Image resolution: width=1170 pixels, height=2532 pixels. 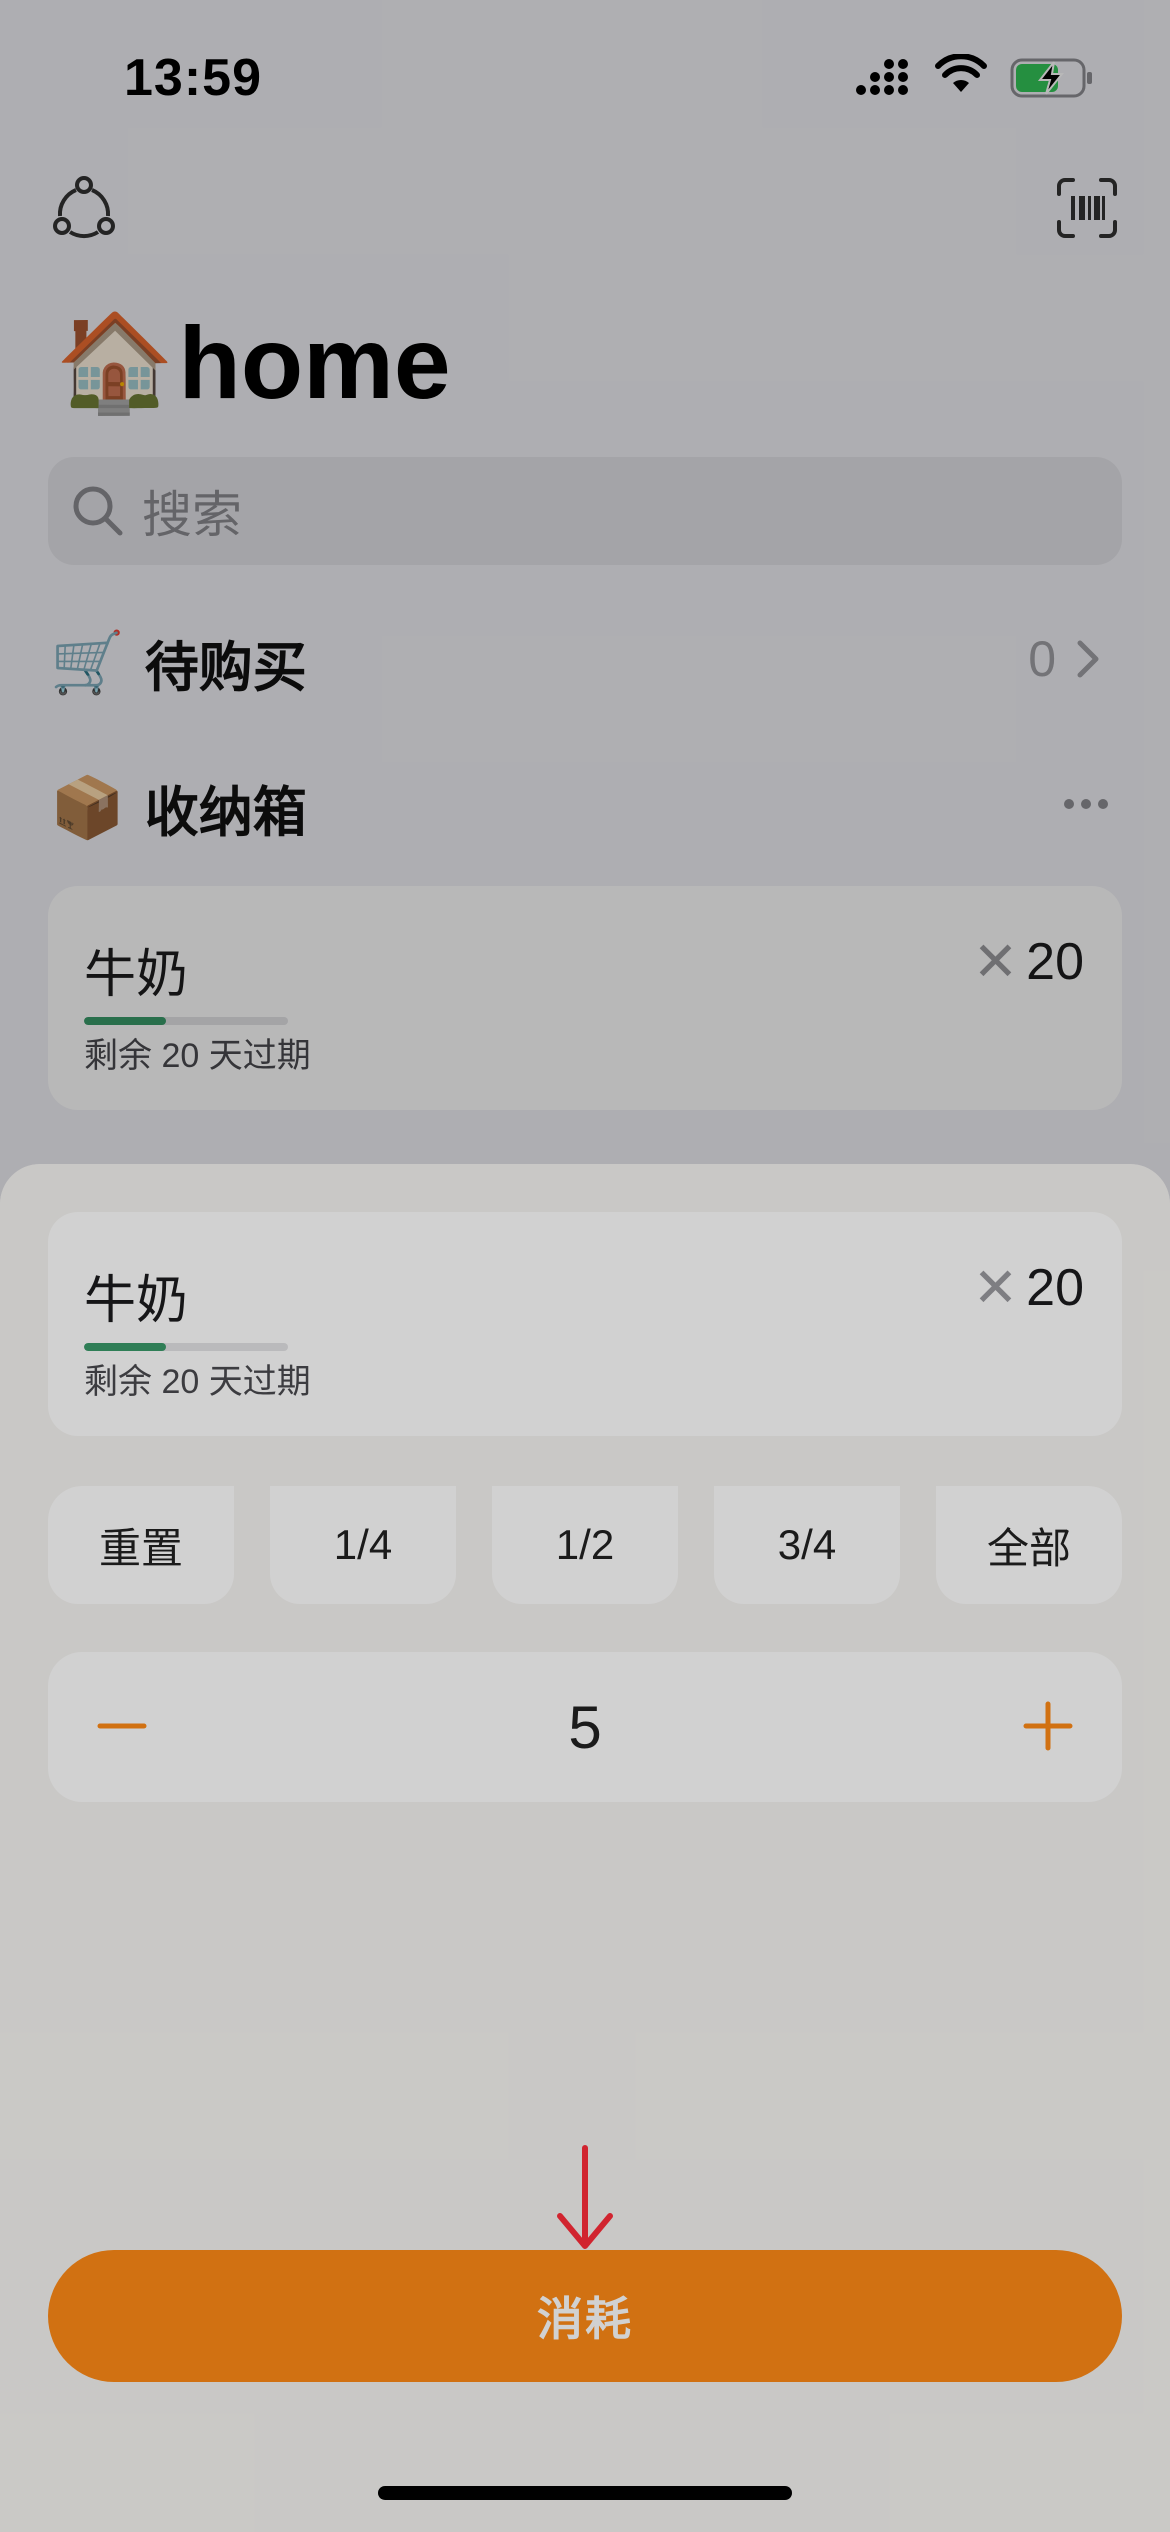 What do you see at coordinates (1055, 1287) in the screenshot?
I see `item-quantity-value: 20` at bounding box center [1055, 1287].